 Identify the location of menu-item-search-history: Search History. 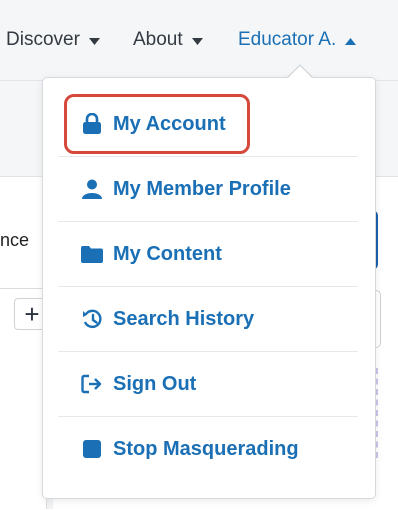
(208, 319).